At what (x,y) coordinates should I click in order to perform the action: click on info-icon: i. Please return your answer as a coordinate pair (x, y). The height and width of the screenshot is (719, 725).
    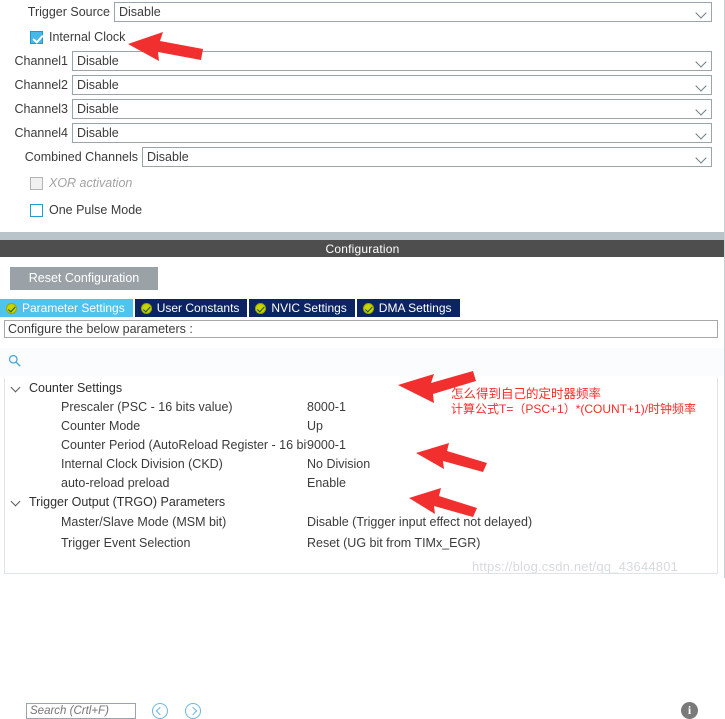
    Looking at the image, I should click on (689, 710).